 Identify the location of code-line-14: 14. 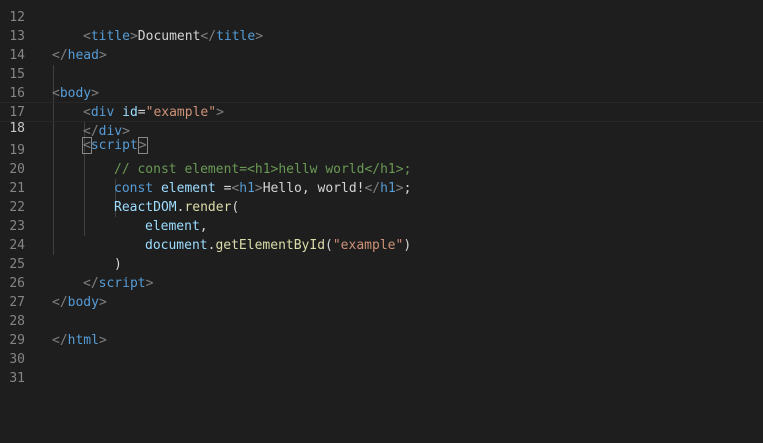
(381, 45).